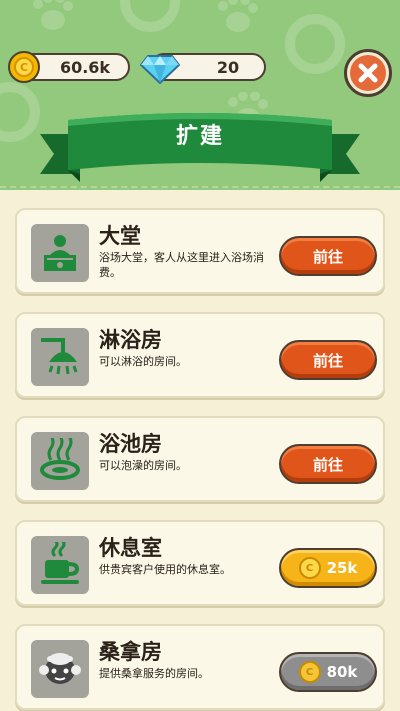 The width and height of the screenshot is (400, 711). I want to click on room-card-lobby: 大堂 浴场大堂，客人从这里进入浴场消费。 前往, so click(200, 251).